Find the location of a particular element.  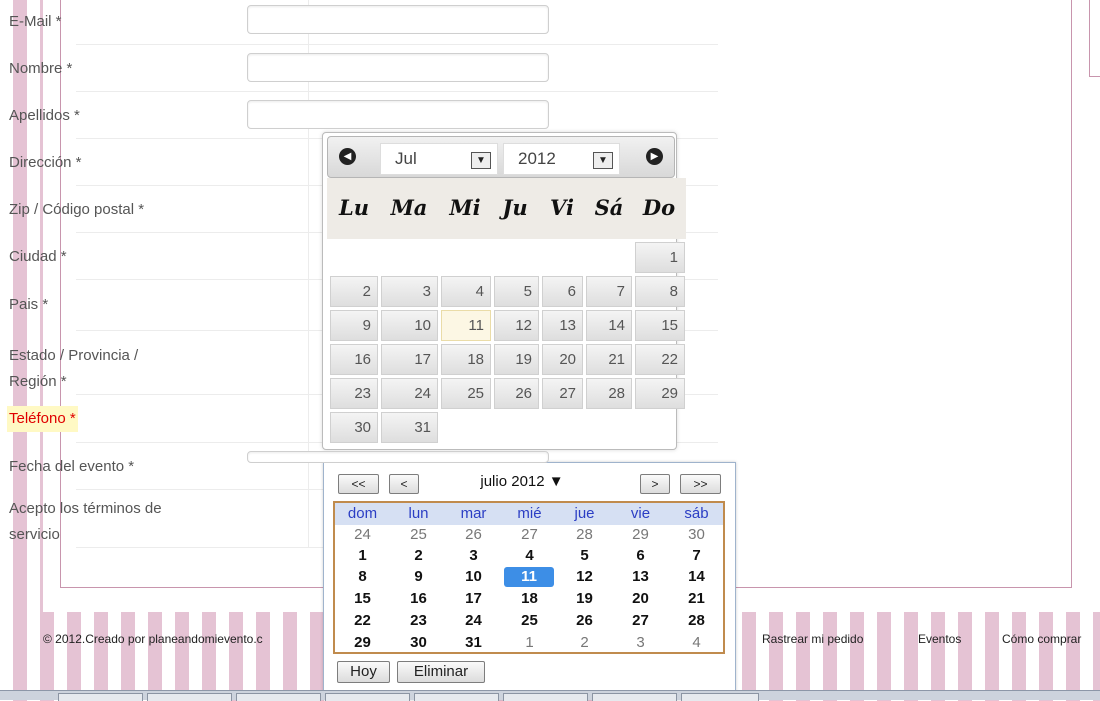

datepicker-day: 16 is located at coordinates (354, 359).